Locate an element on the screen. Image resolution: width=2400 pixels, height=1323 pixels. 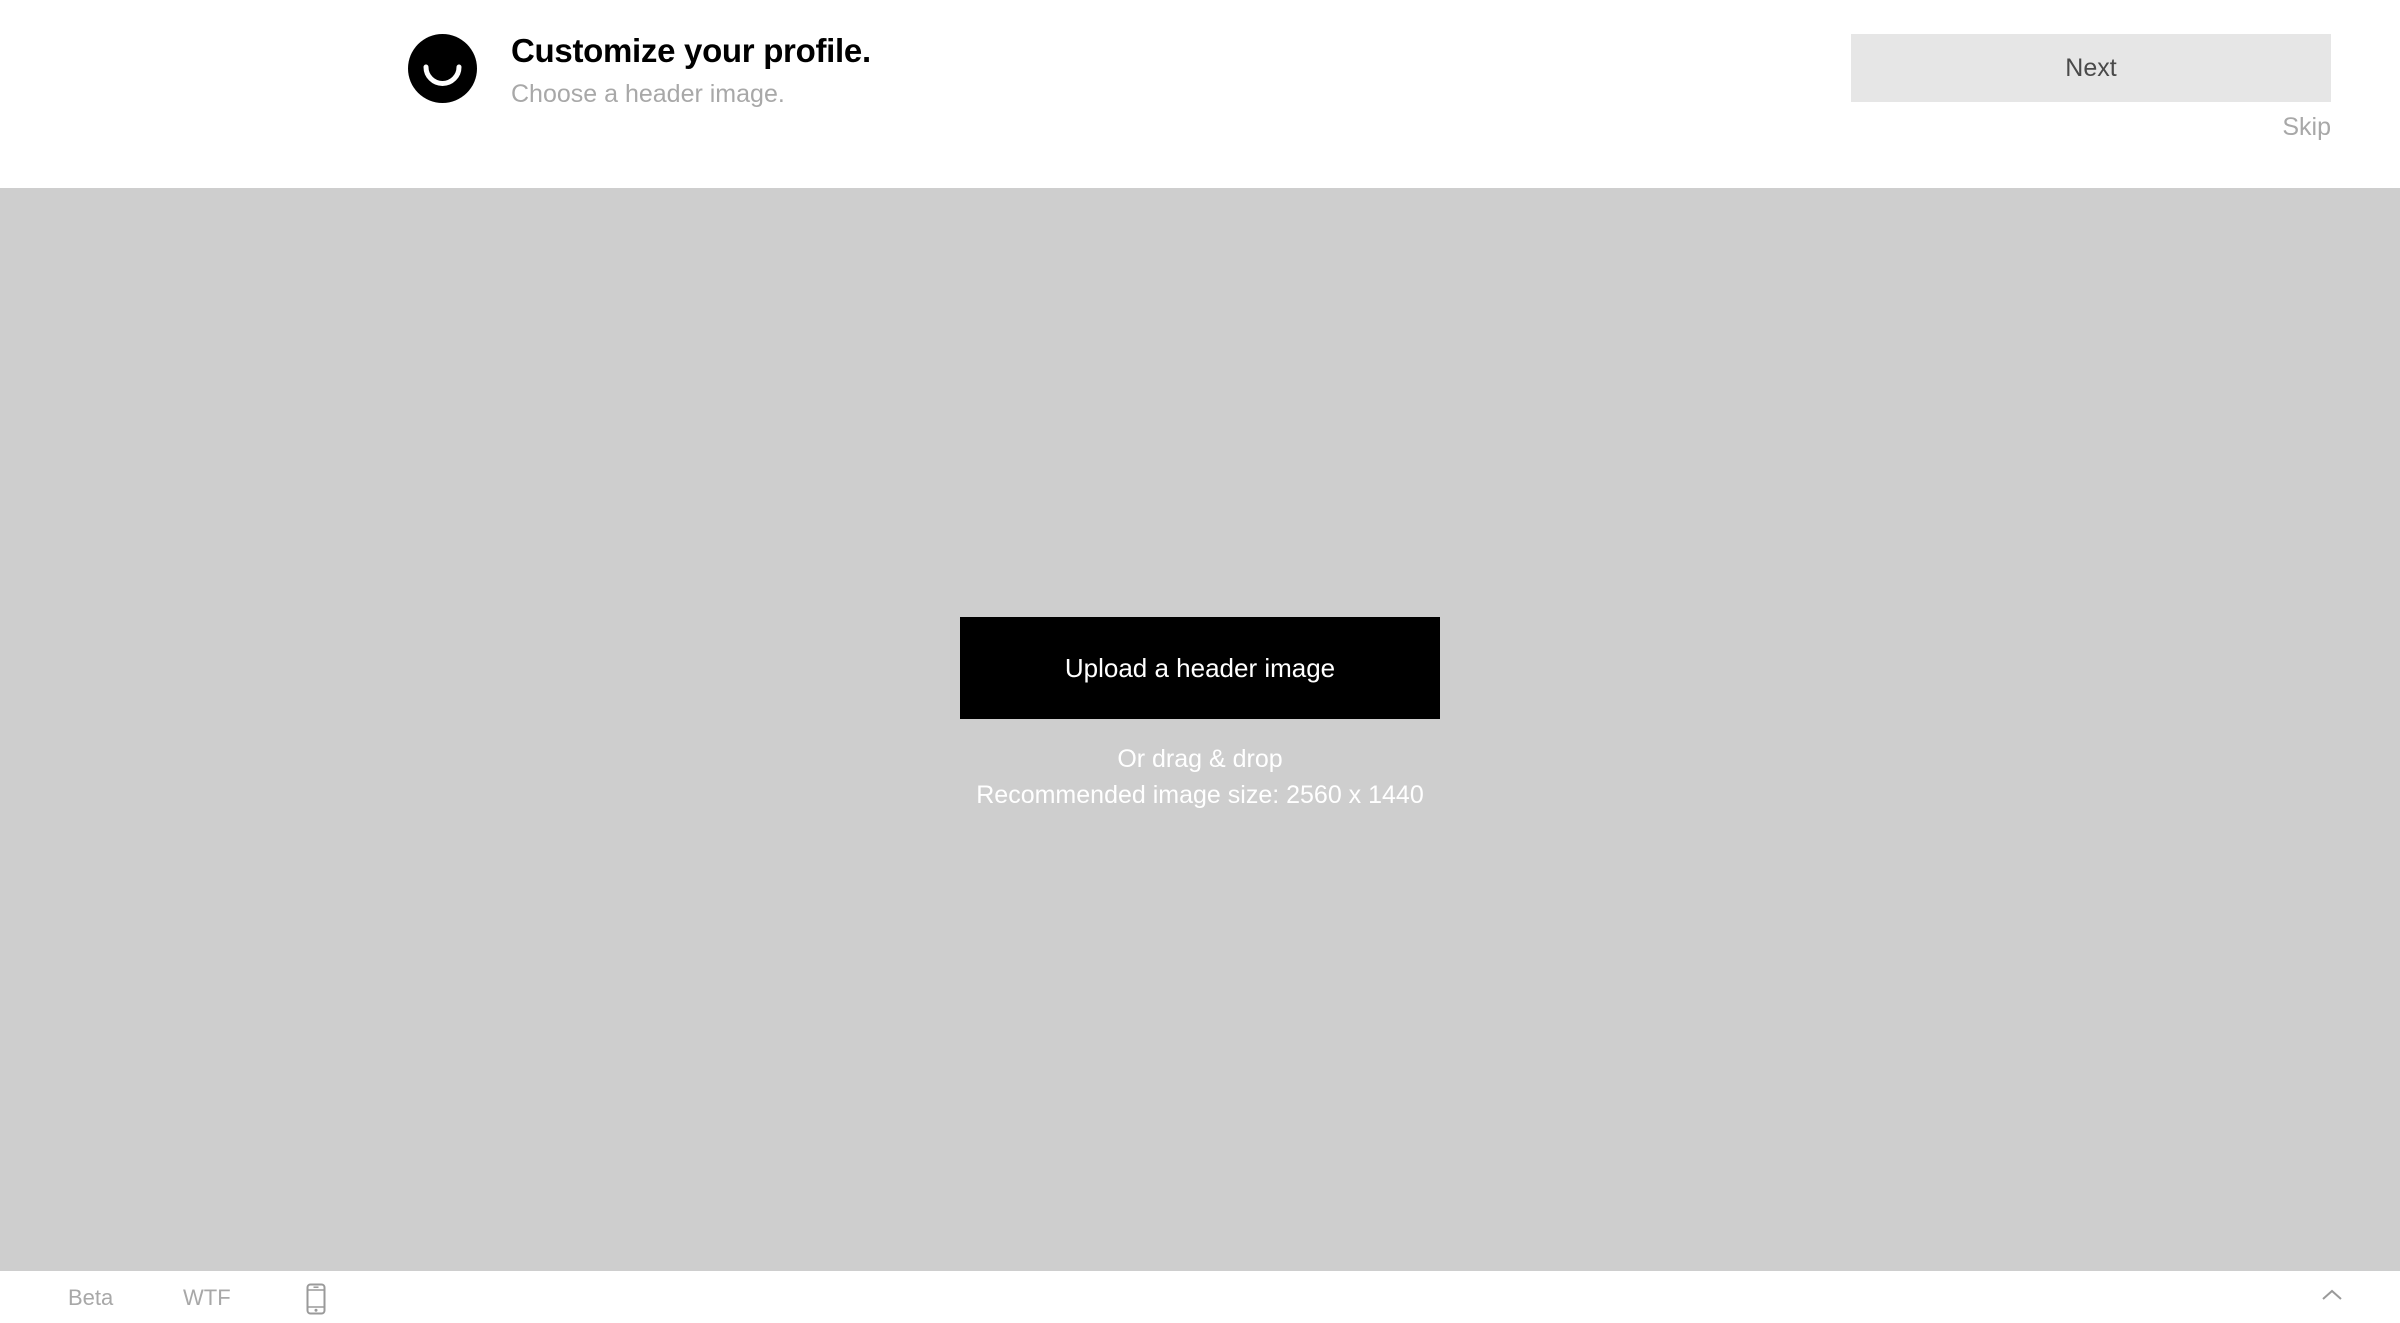
chevron-up-icon is located at coordinates (2332, 1295).